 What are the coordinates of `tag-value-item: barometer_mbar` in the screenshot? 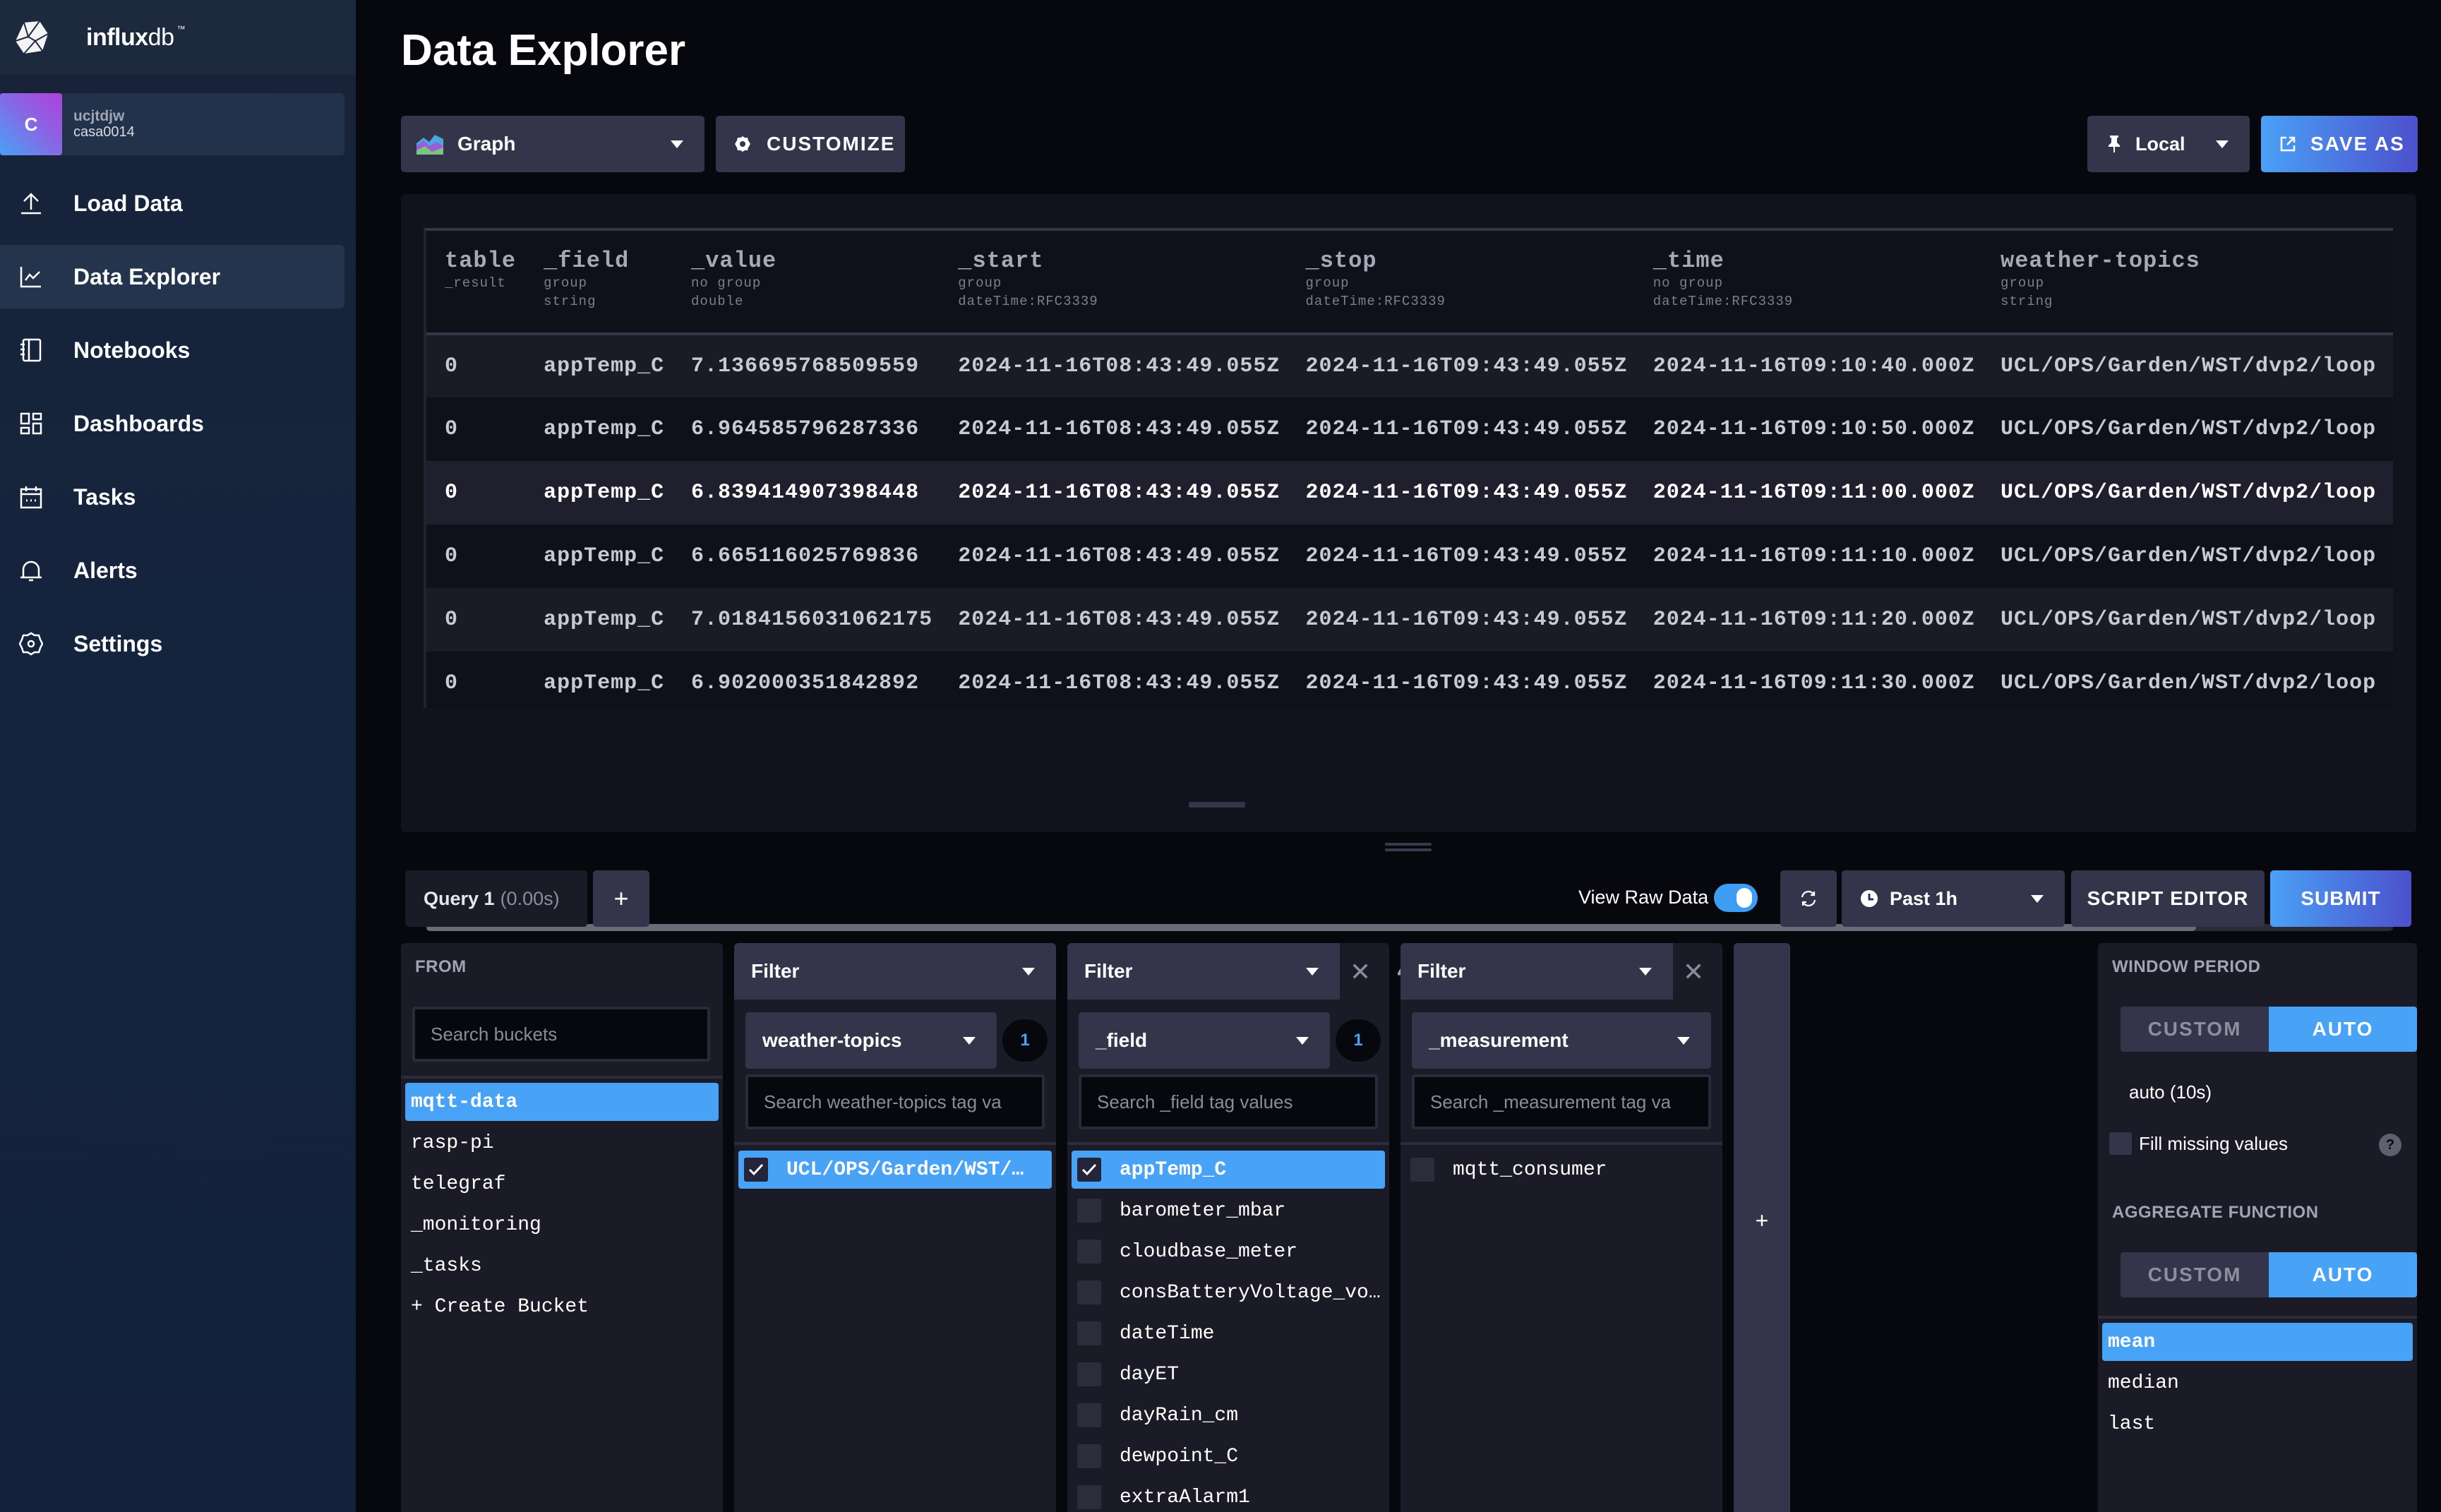 It's located at (1229, 1211).